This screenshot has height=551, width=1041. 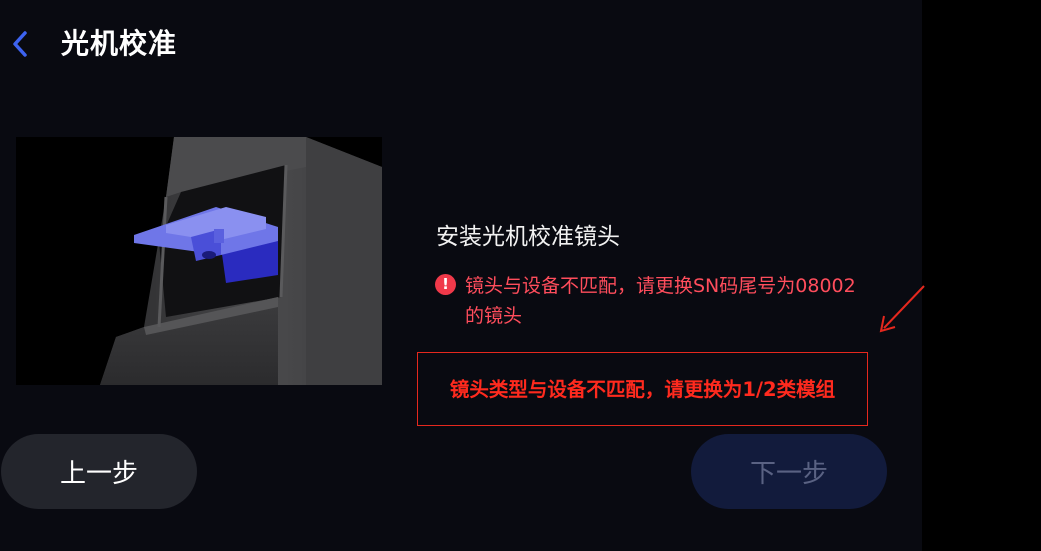 I want to click on step-title: 安装光机校准镜头, so click(x=528, y=237).